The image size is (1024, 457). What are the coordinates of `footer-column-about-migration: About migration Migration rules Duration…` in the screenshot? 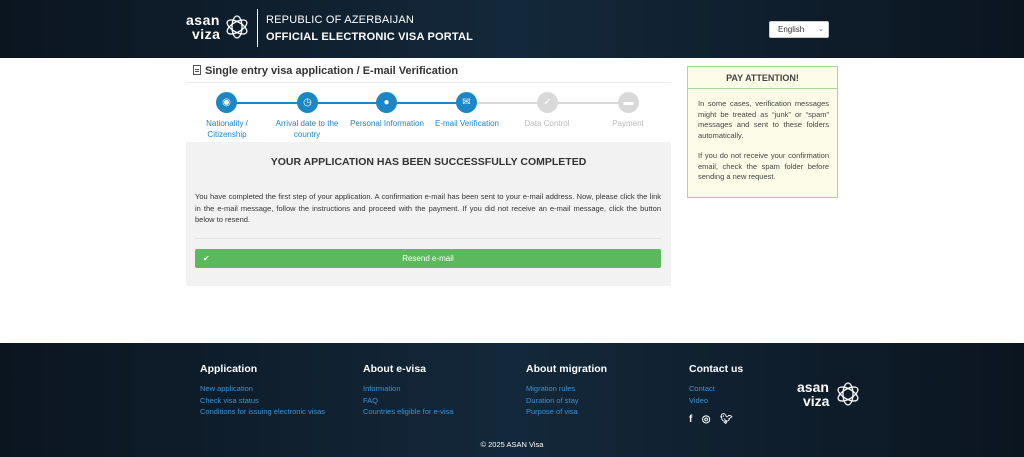 It's located at (591, 390).